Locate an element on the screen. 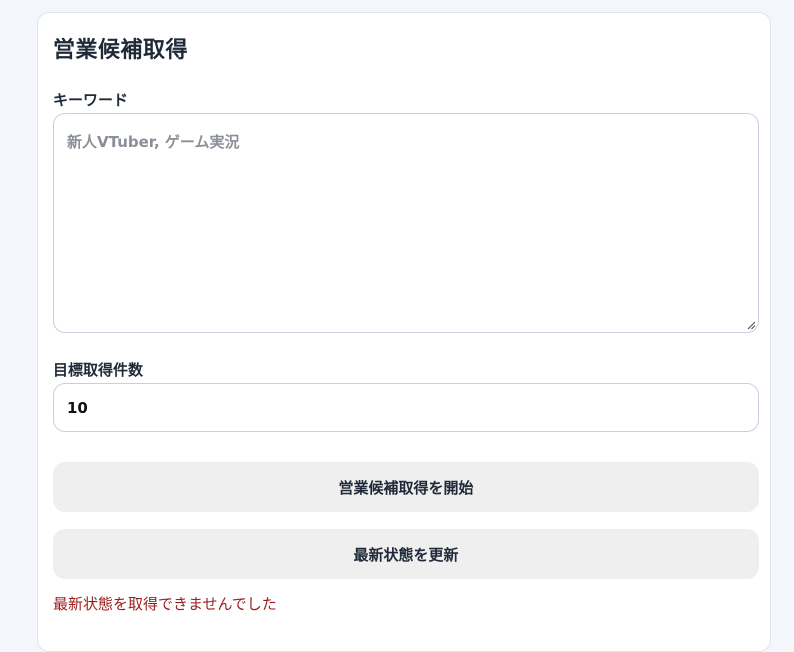 The image size is (794, 652). keyword-label: キーワード is located at coordinates (91, 100).